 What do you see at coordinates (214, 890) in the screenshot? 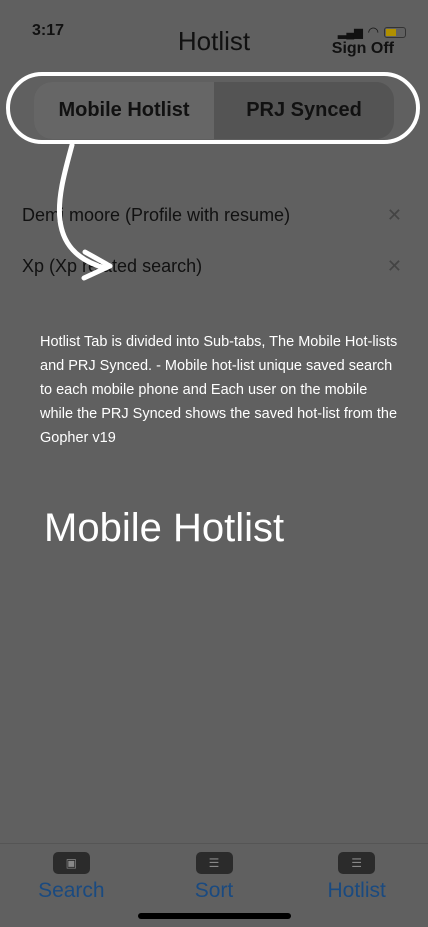
I see `tab-label: Sort` at bounding box center [214, 890].